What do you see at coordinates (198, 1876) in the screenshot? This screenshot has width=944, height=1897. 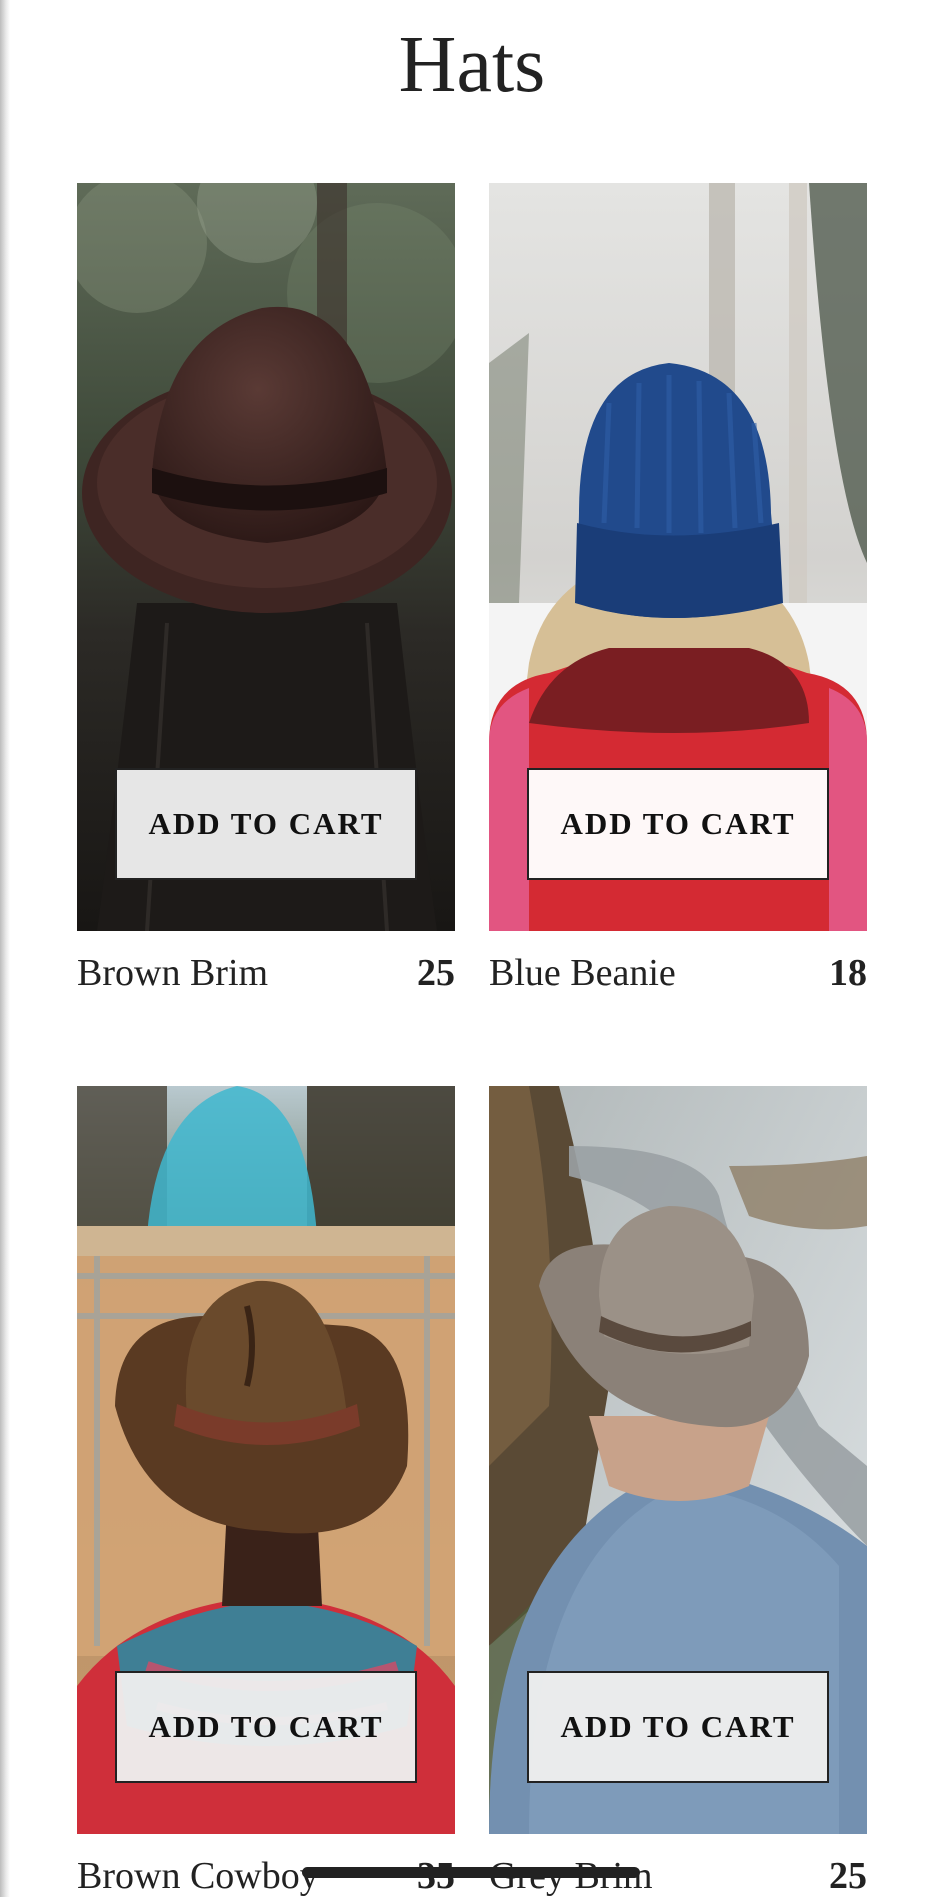 I see `product-name: Brown Cowboy` at bounding box center [198, 1876].